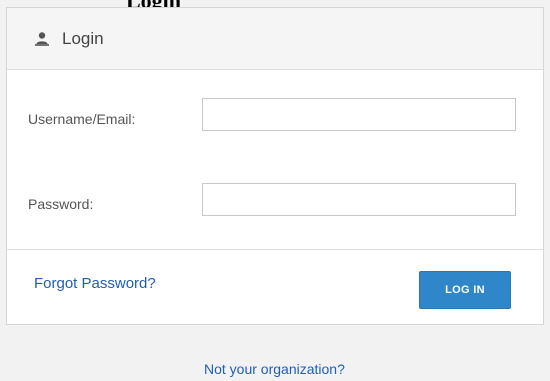  Describe the element at coordinates (359, 114) in the screenshot. I see `username-input` at that location.